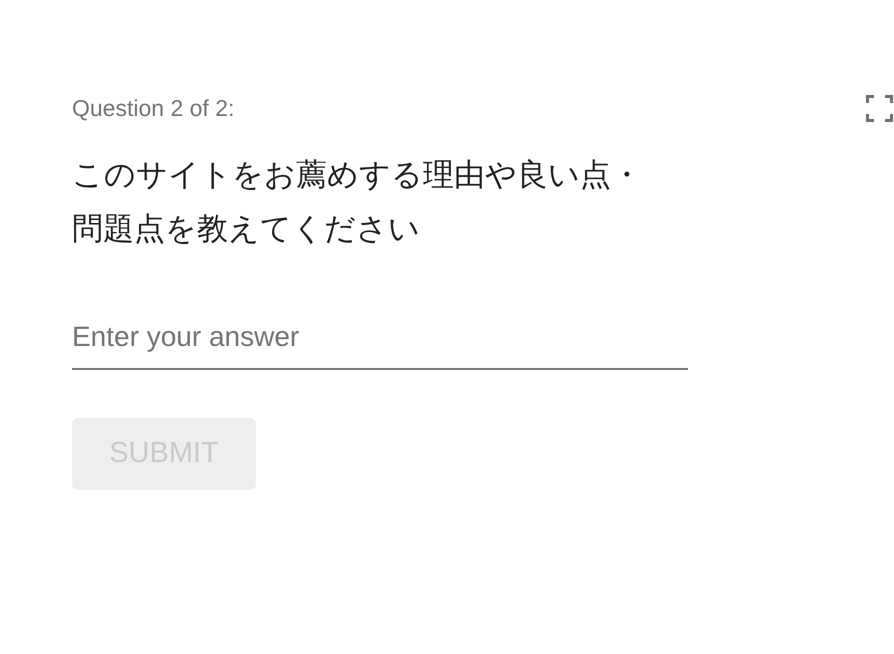 The width and height of the screenshot is (894, 654). I want to click on question-text: このサイトをお薦めする理由や良い点・問題点を教えてください, so click(357, 202).